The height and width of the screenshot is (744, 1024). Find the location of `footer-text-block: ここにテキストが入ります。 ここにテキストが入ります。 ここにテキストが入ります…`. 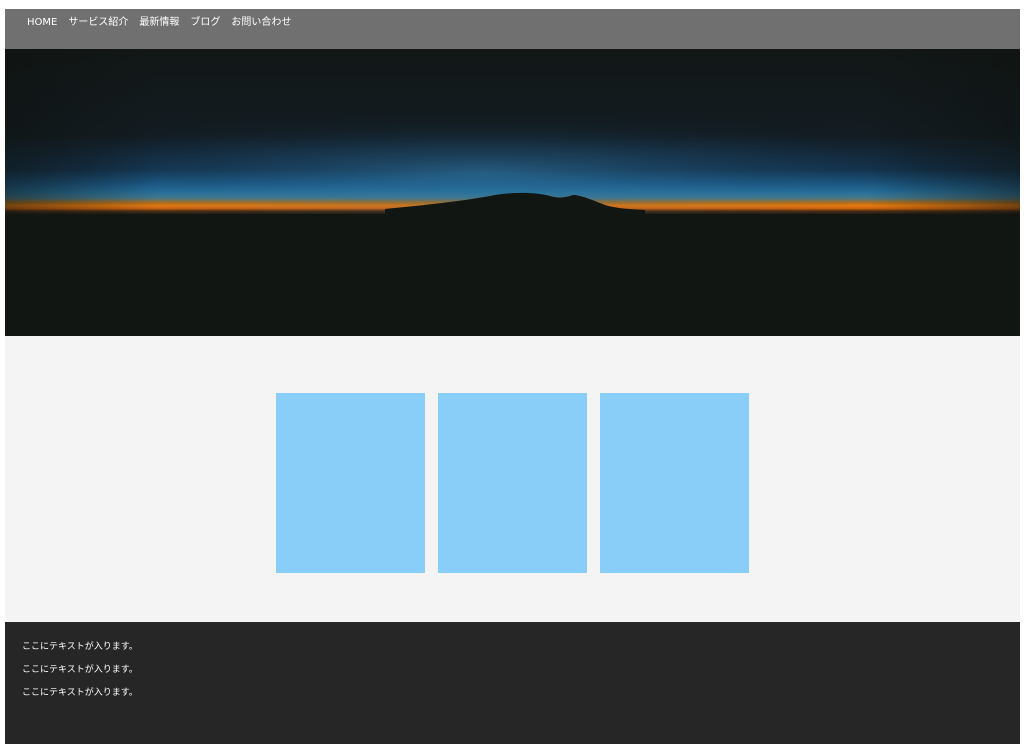

footer-text-block: ここにテキストが入ります。 ここにテキストが入ります。 ここにテキストが入ります… is located at coordinates (80, 676).